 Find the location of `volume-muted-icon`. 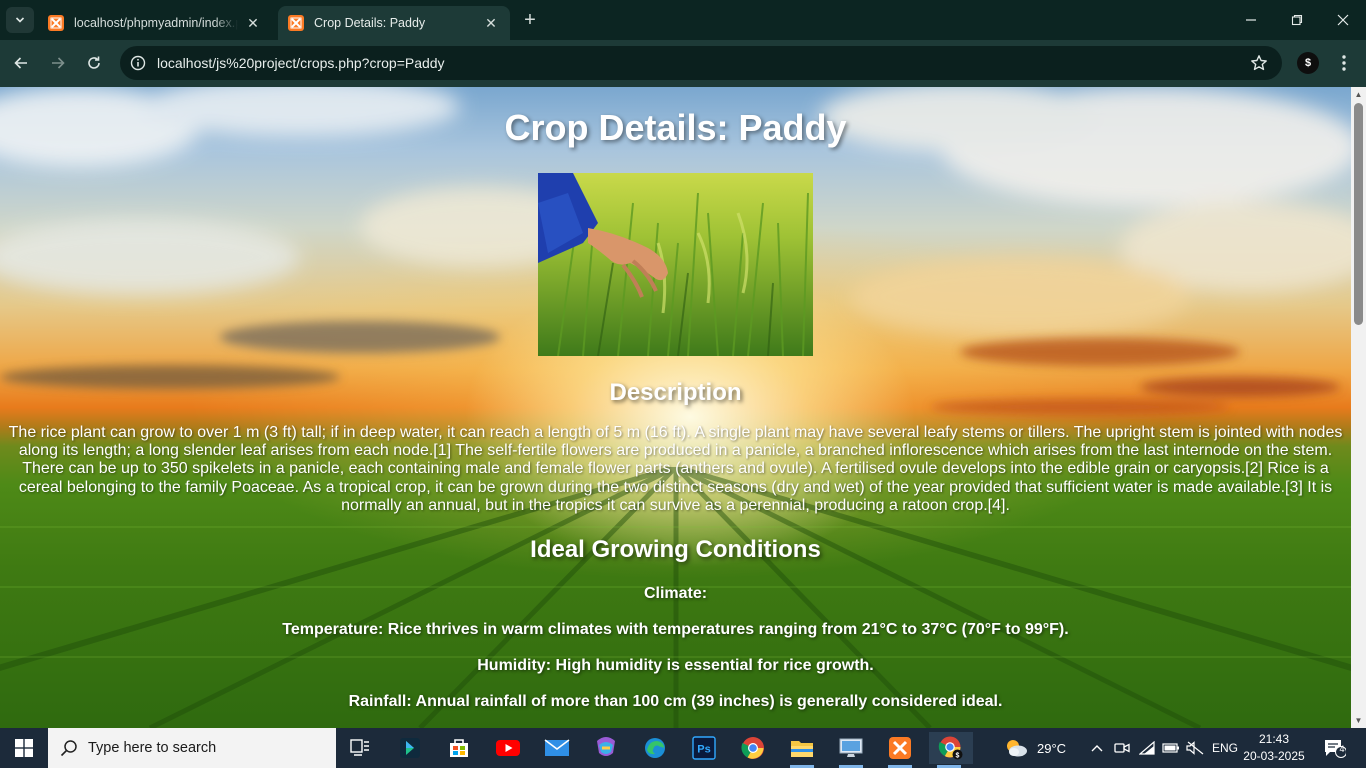

volume-muted-icon is located at coordinates (1195, 748).